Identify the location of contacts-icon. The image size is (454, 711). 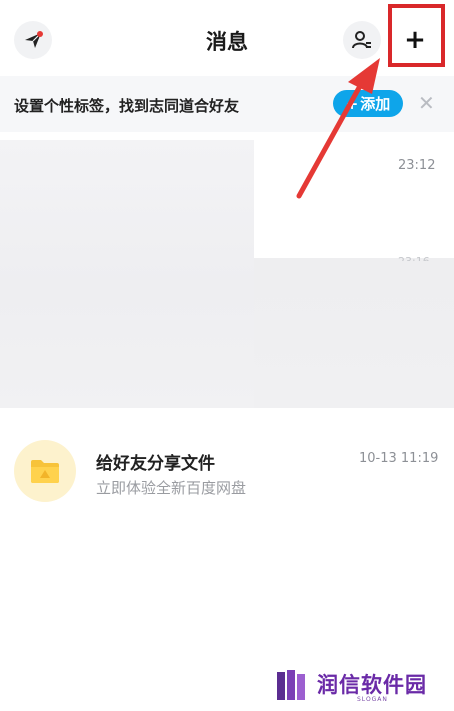
(361, 40).